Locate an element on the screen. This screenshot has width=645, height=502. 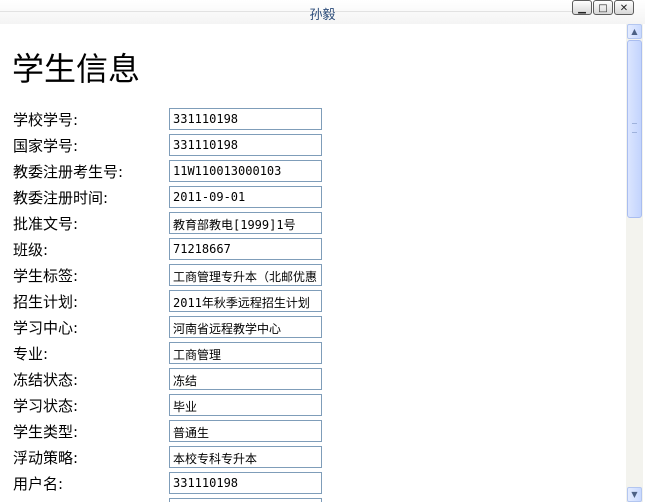
field-label: 学生标签: is located at coordinates (46, 276).